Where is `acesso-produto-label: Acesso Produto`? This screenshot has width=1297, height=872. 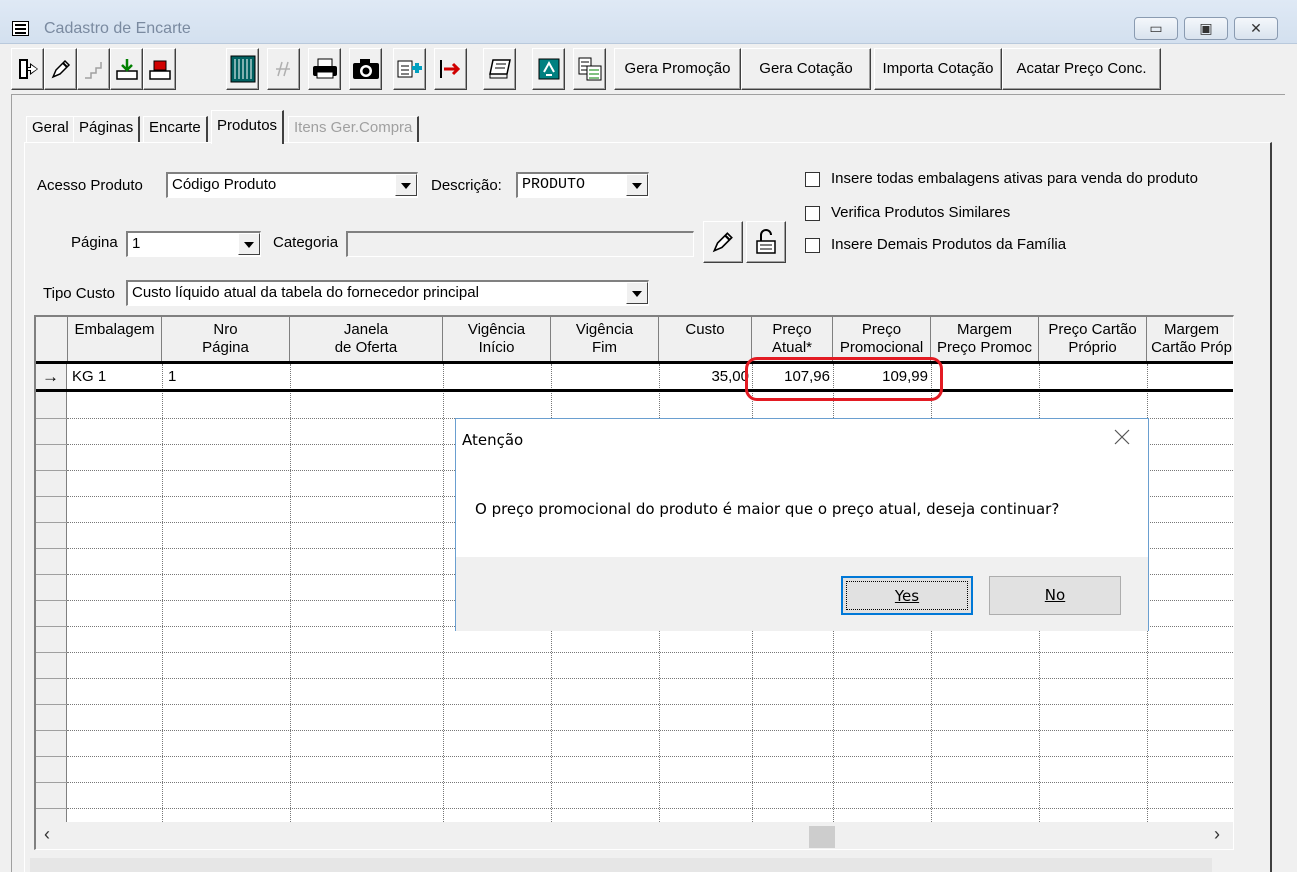
acesso-produto-label: Acesso Produto is located at coordinates (90, 185).